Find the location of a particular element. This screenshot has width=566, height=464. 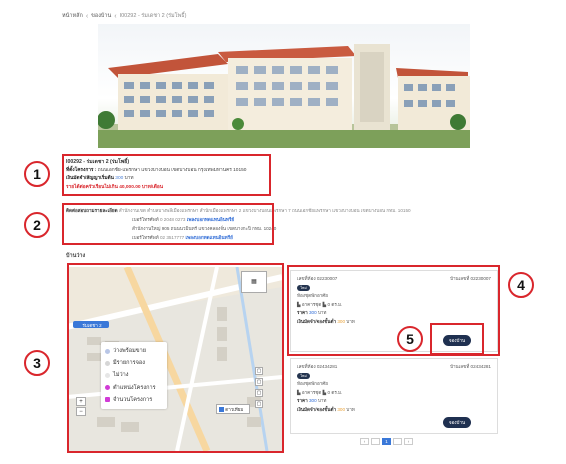

annotation-number-1: 1 is located at coordinates (37, 174).